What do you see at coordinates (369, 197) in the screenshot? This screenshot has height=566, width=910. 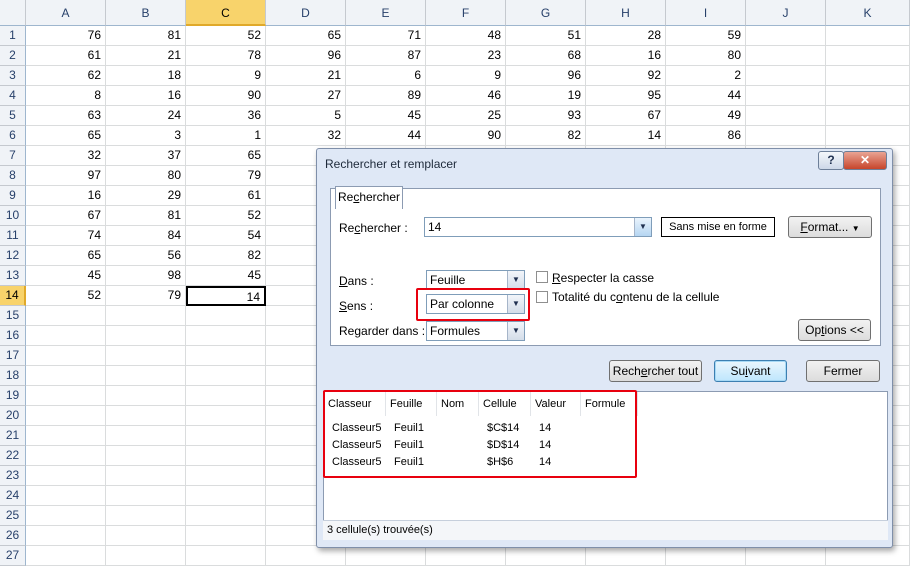 I see `tab-find: Rechercher` at bounding box center [369, 197].